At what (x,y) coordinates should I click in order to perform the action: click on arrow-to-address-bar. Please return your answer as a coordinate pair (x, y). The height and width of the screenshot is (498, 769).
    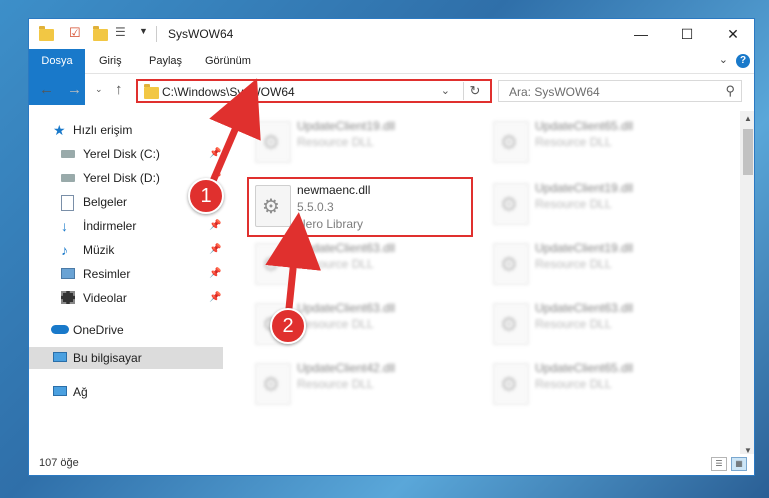
    Looking at the image, I should click on (233, 134).